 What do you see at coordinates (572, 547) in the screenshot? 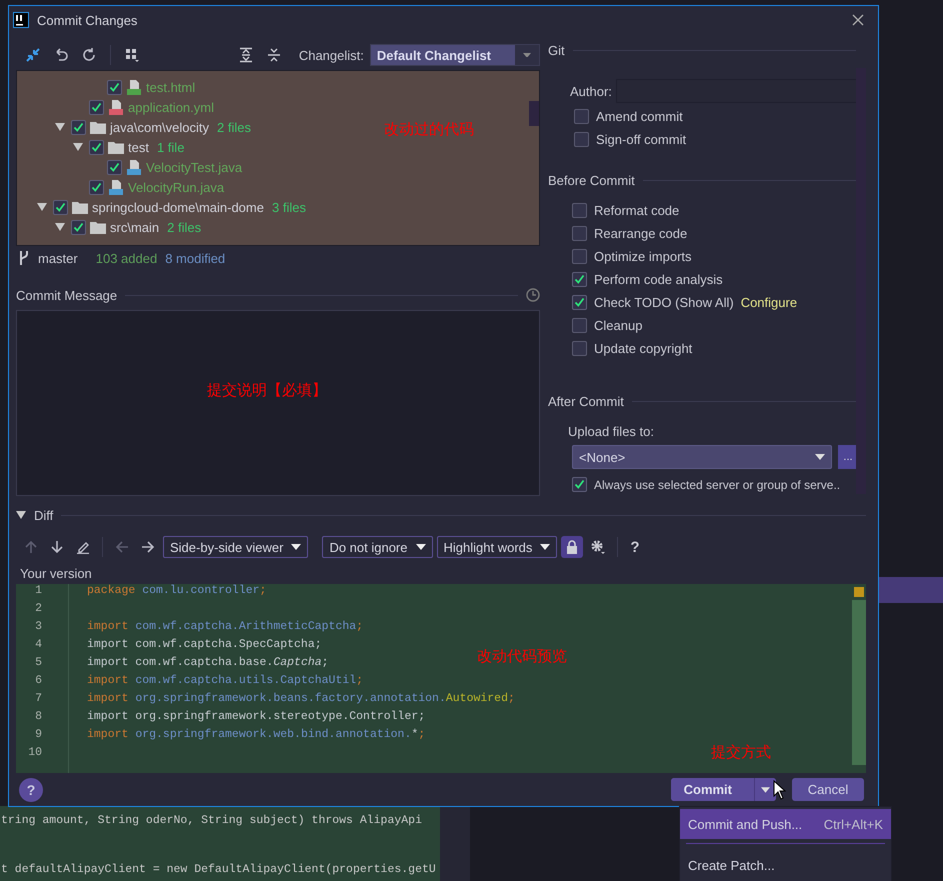
I see `lock-icon` at bounding box center [572, 547].